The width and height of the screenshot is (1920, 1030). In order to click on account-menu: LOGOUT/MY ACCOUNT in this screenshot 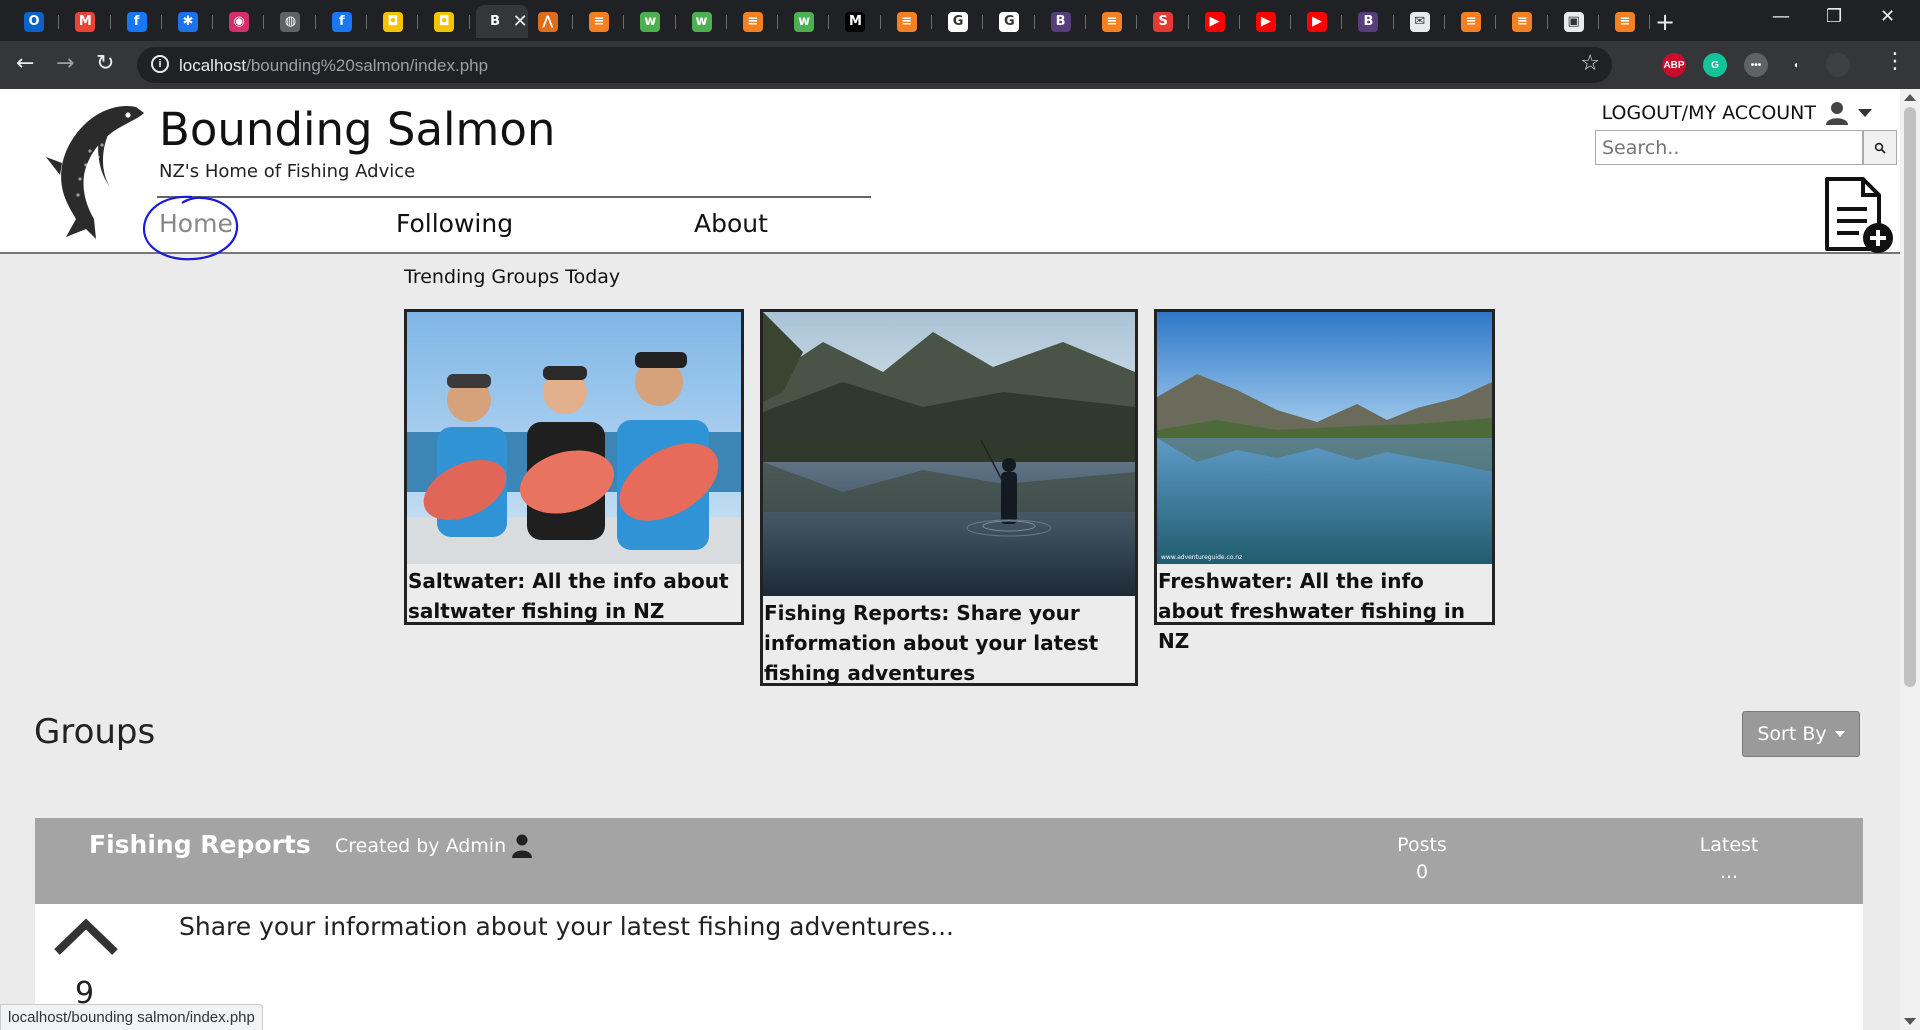, I will do `click(1737, 113)`.